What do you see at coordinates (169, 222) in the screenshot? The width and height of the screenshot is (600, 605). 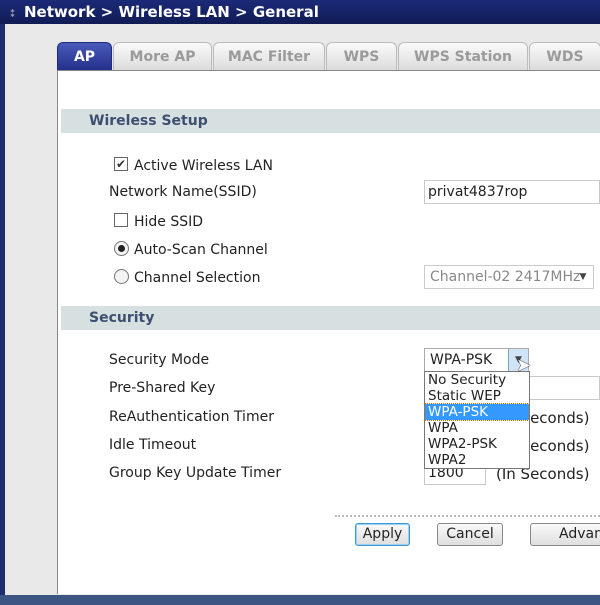 I see `hide-ssid-label: Hide SSID` at bounding box center [169, 222].